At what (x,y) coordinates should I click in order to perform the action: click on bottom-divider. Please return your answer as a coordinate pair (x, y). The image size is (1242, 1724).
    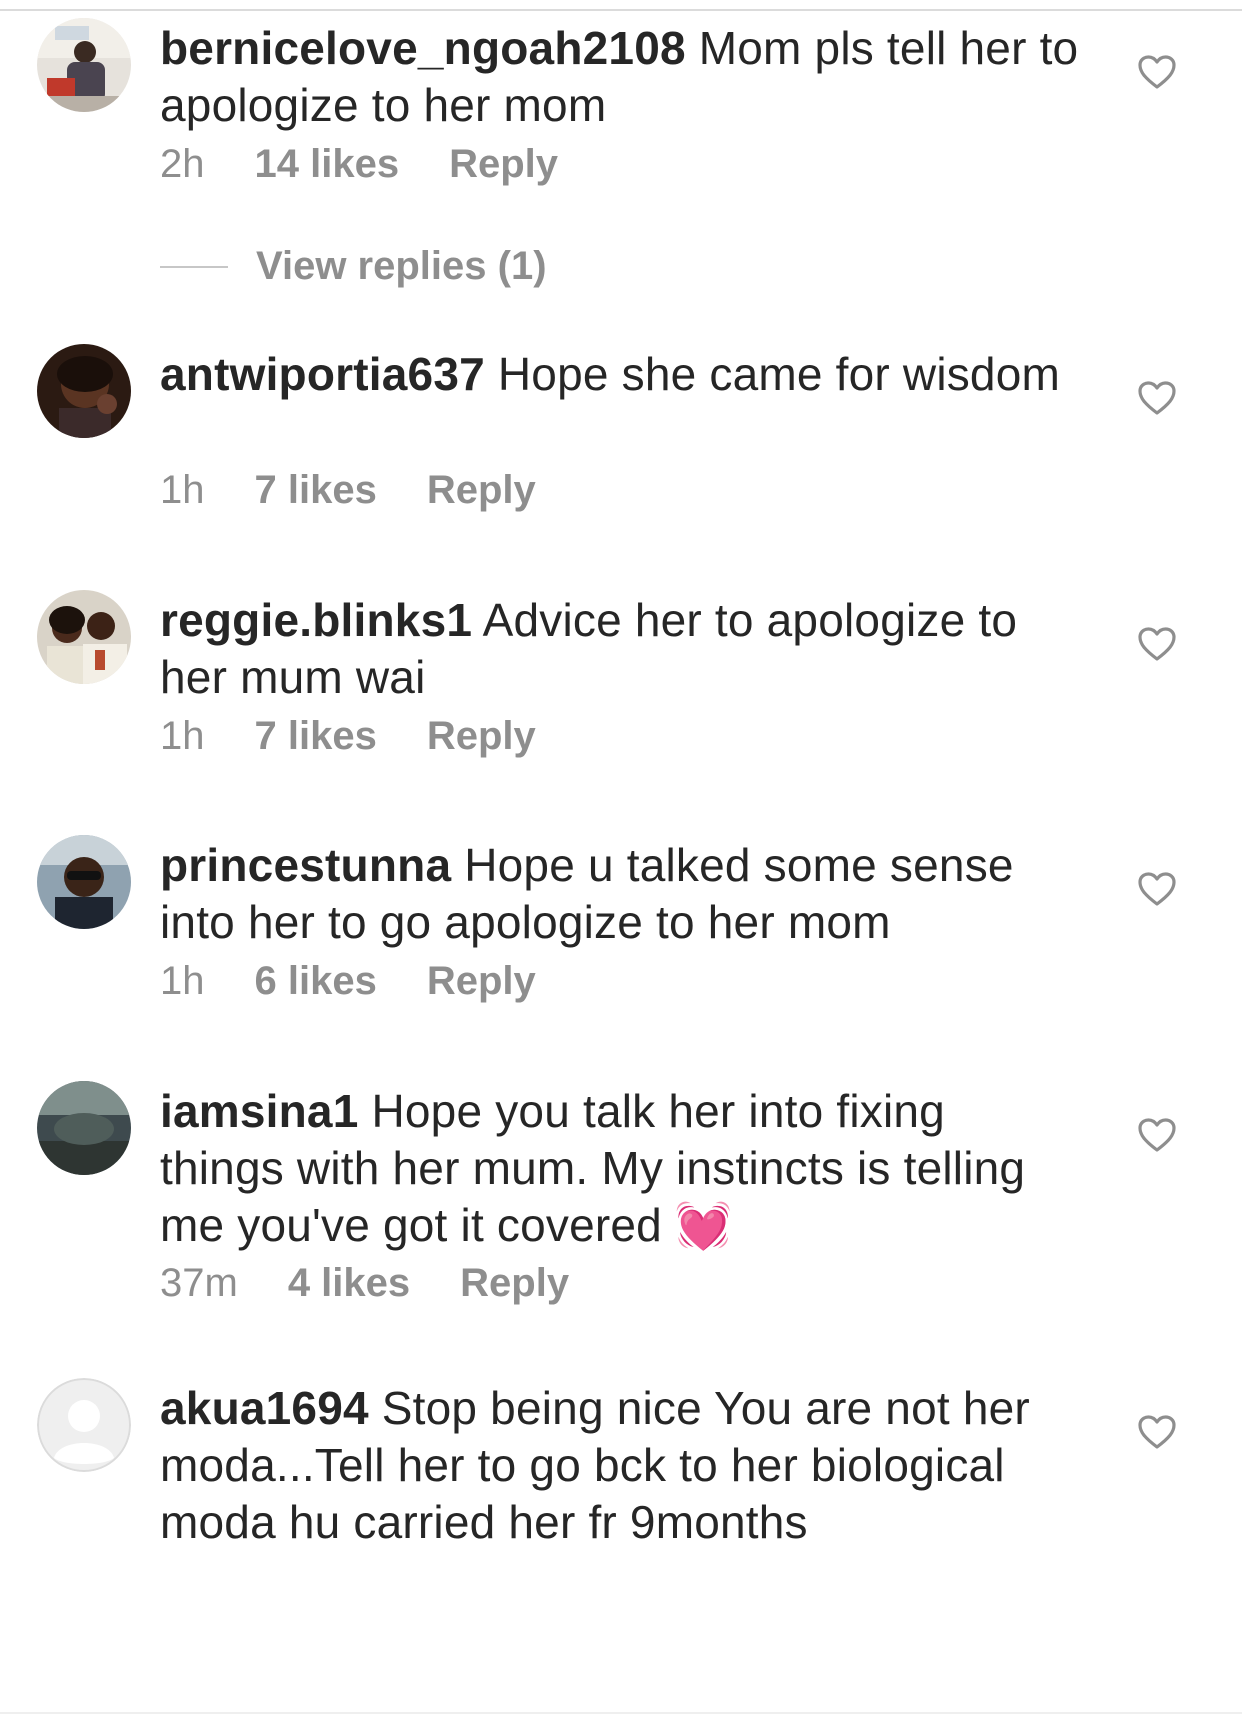
    Looking at the image, I should click on (621, 1713).